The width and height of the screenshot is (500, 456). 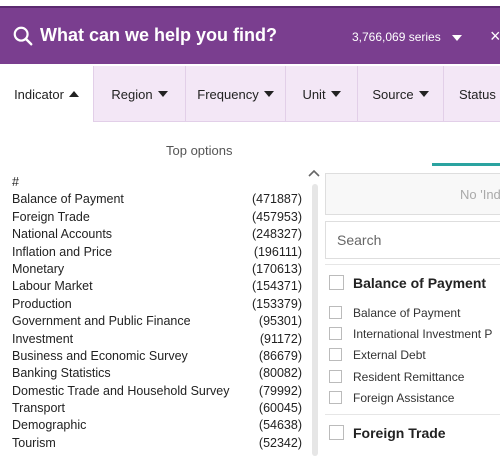 I want to click on list-item: Demographic (54638), so click(x=157, y=425).